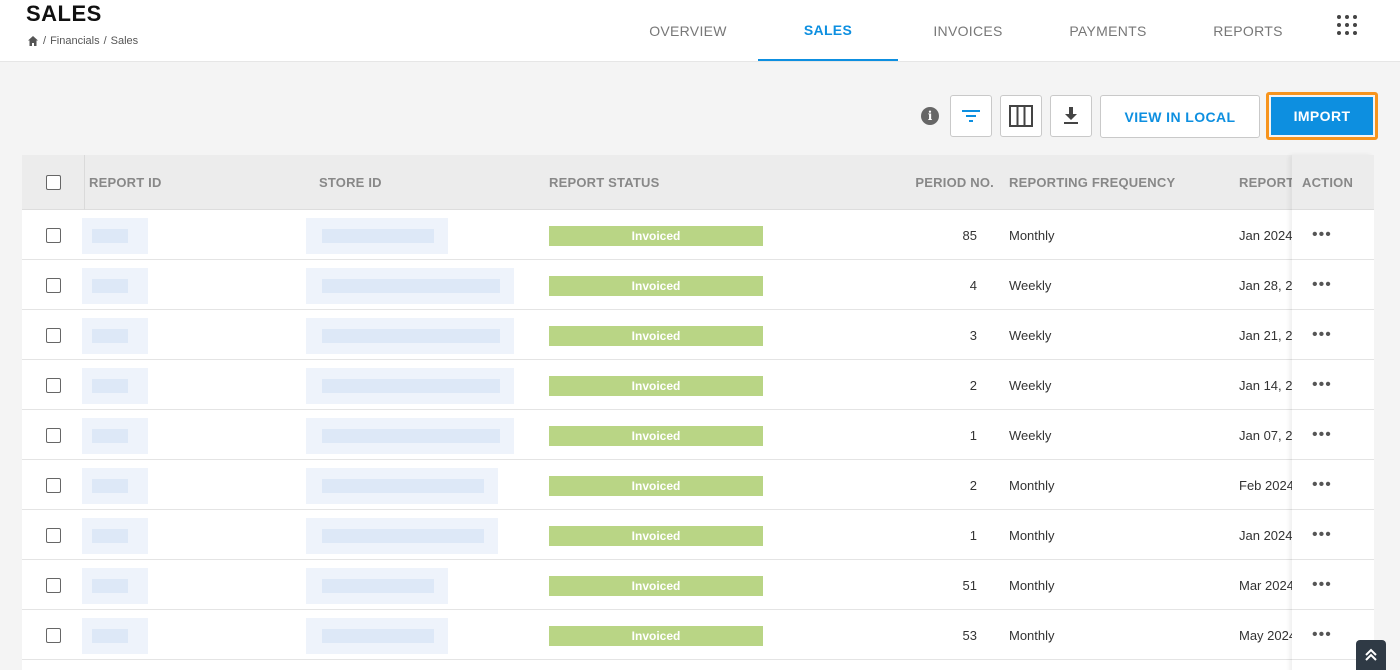 Image resolution: width=1400 pixels, height=670 pixels. I want to click on column-header-report-id: REPORT ID, so click(199, 182).